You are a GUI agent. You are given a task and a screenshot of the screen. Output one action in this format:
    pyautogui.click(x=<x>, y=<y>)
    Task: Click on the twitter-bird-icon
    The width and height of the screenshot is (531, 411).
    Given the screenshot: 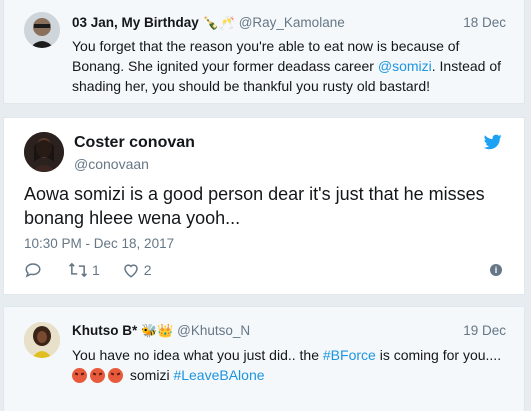 What is the action you would take?
    pyautogui.click(x=493, y=142)
    